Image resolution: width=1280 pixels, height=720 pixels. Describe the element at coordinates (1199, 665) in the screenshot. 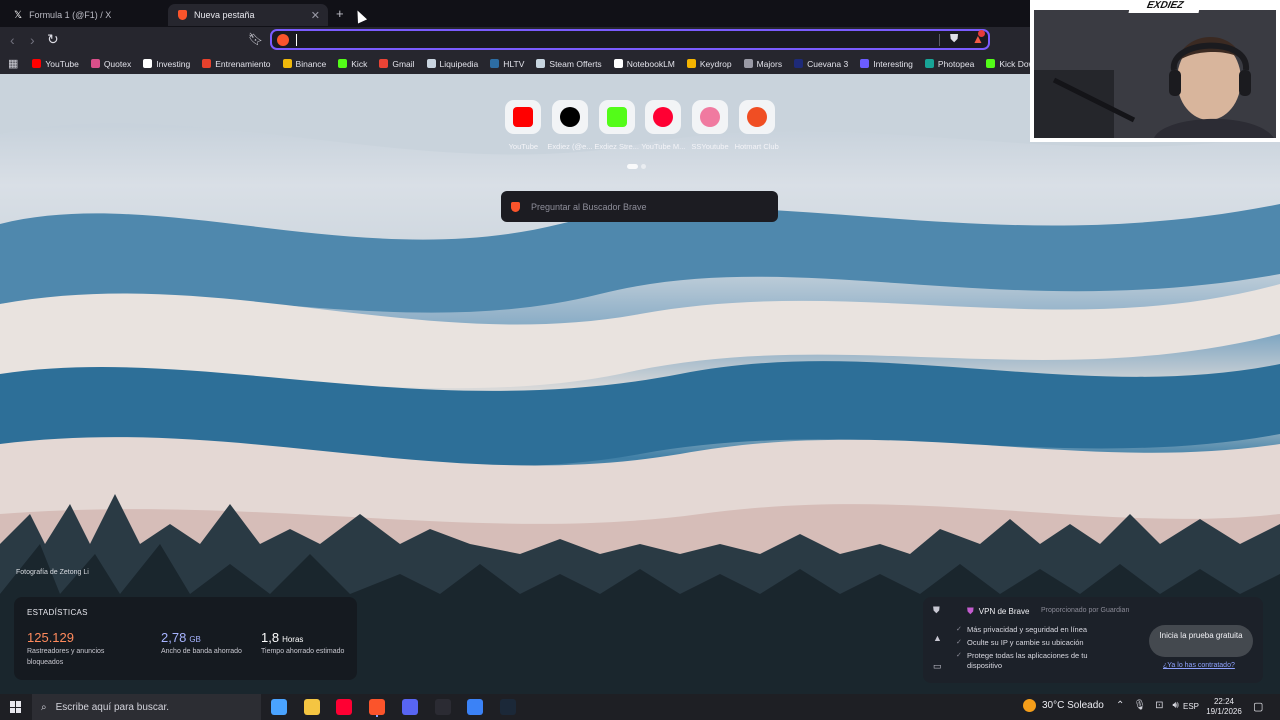

I see `already-subscribed-link: ¿Ya lo has contratado?` at that location.